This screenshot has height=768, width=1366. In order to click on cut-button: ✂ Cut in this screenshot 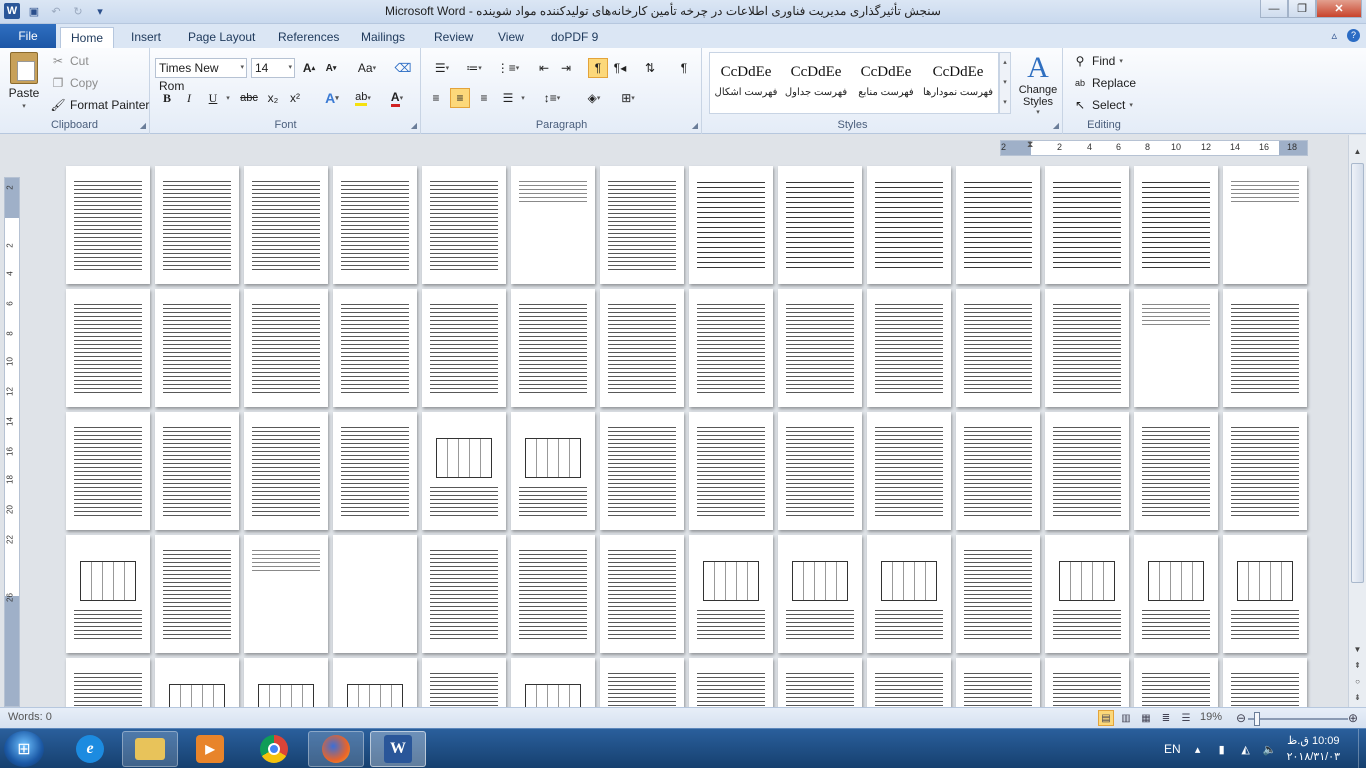, I will do `click(69, 61)`.